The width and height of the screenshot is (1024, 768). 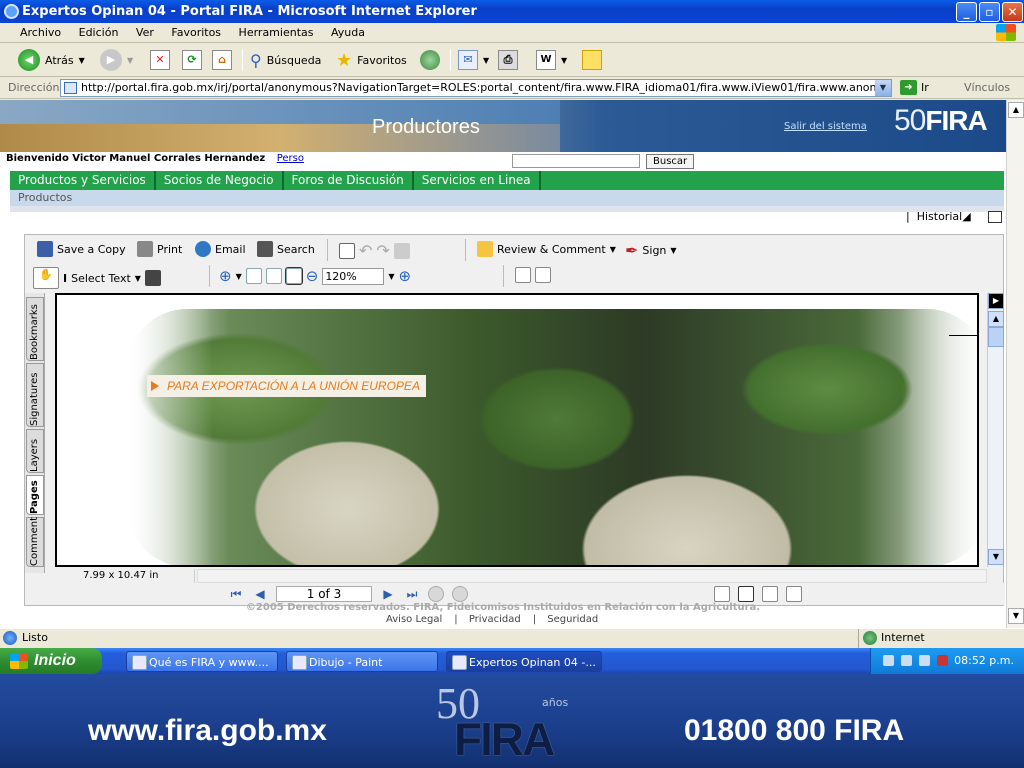 What do you see at coordinates (152, 278) in the screenshot?
I see `snapshot-icon` at bounding box center [152, 278].